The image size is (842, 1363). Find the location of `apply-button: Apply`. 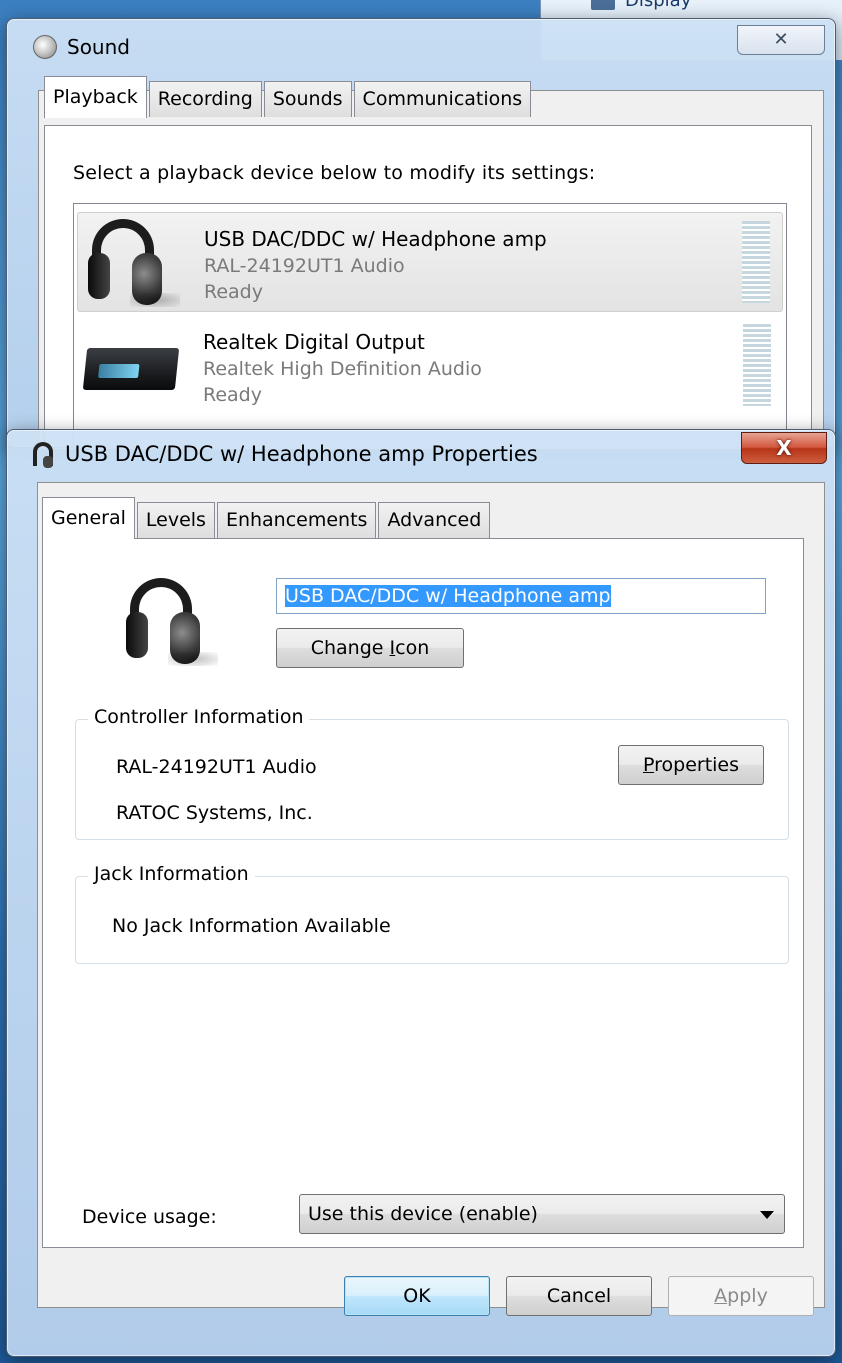

apply-button: Apply is located at coordinates (741, 1296).